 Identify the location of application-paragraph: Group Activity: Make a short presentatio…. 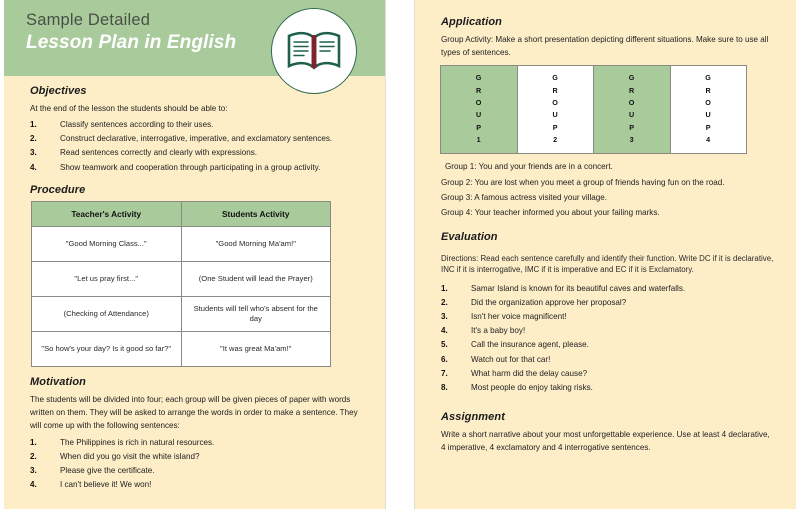
(605, 46).